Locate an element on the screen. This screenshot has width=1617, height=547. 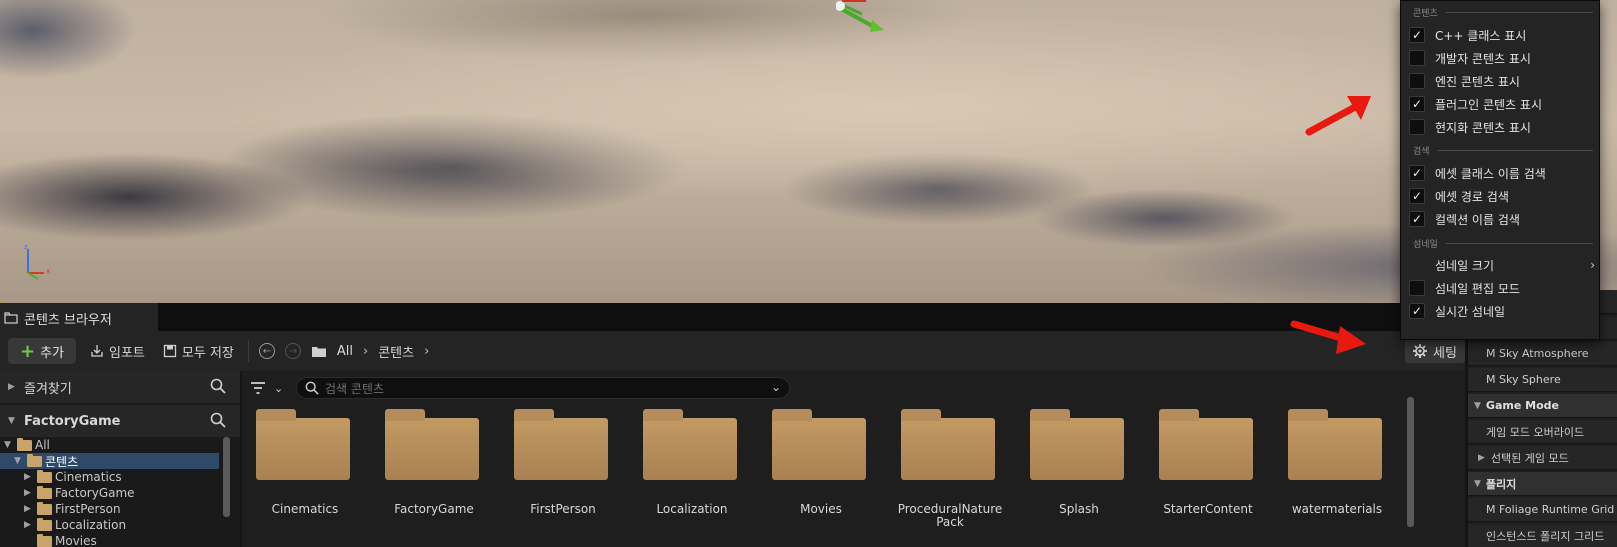
menu-item: 현지화 콘텐츠 표시 is located at coordinates (1502, 127).